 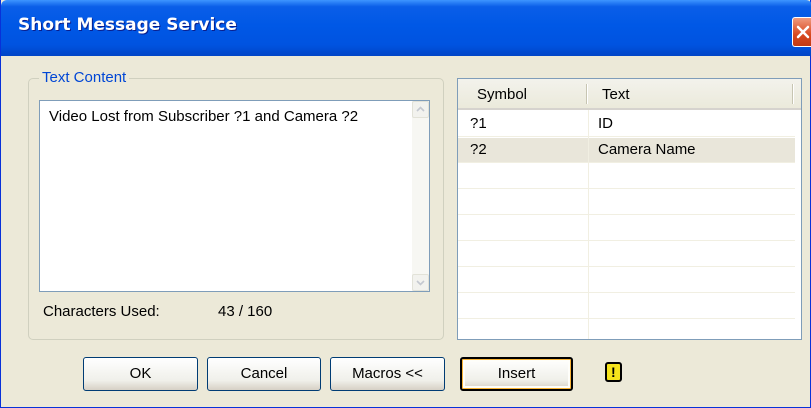 I want to click on scroll-down-button, so click(x=420, y=282).